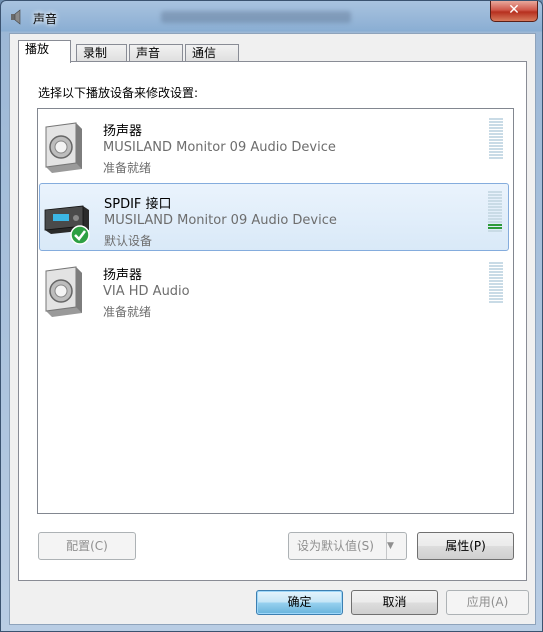  I want to click on device-description: VIA HD Audio, so click(146, 291).